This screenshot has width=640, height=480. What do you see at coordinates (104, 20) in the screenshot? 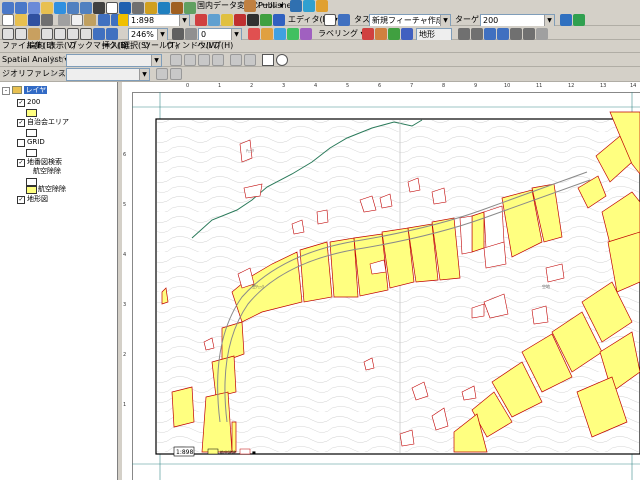
I see `undo-icon` at bounding box center [104, 20].